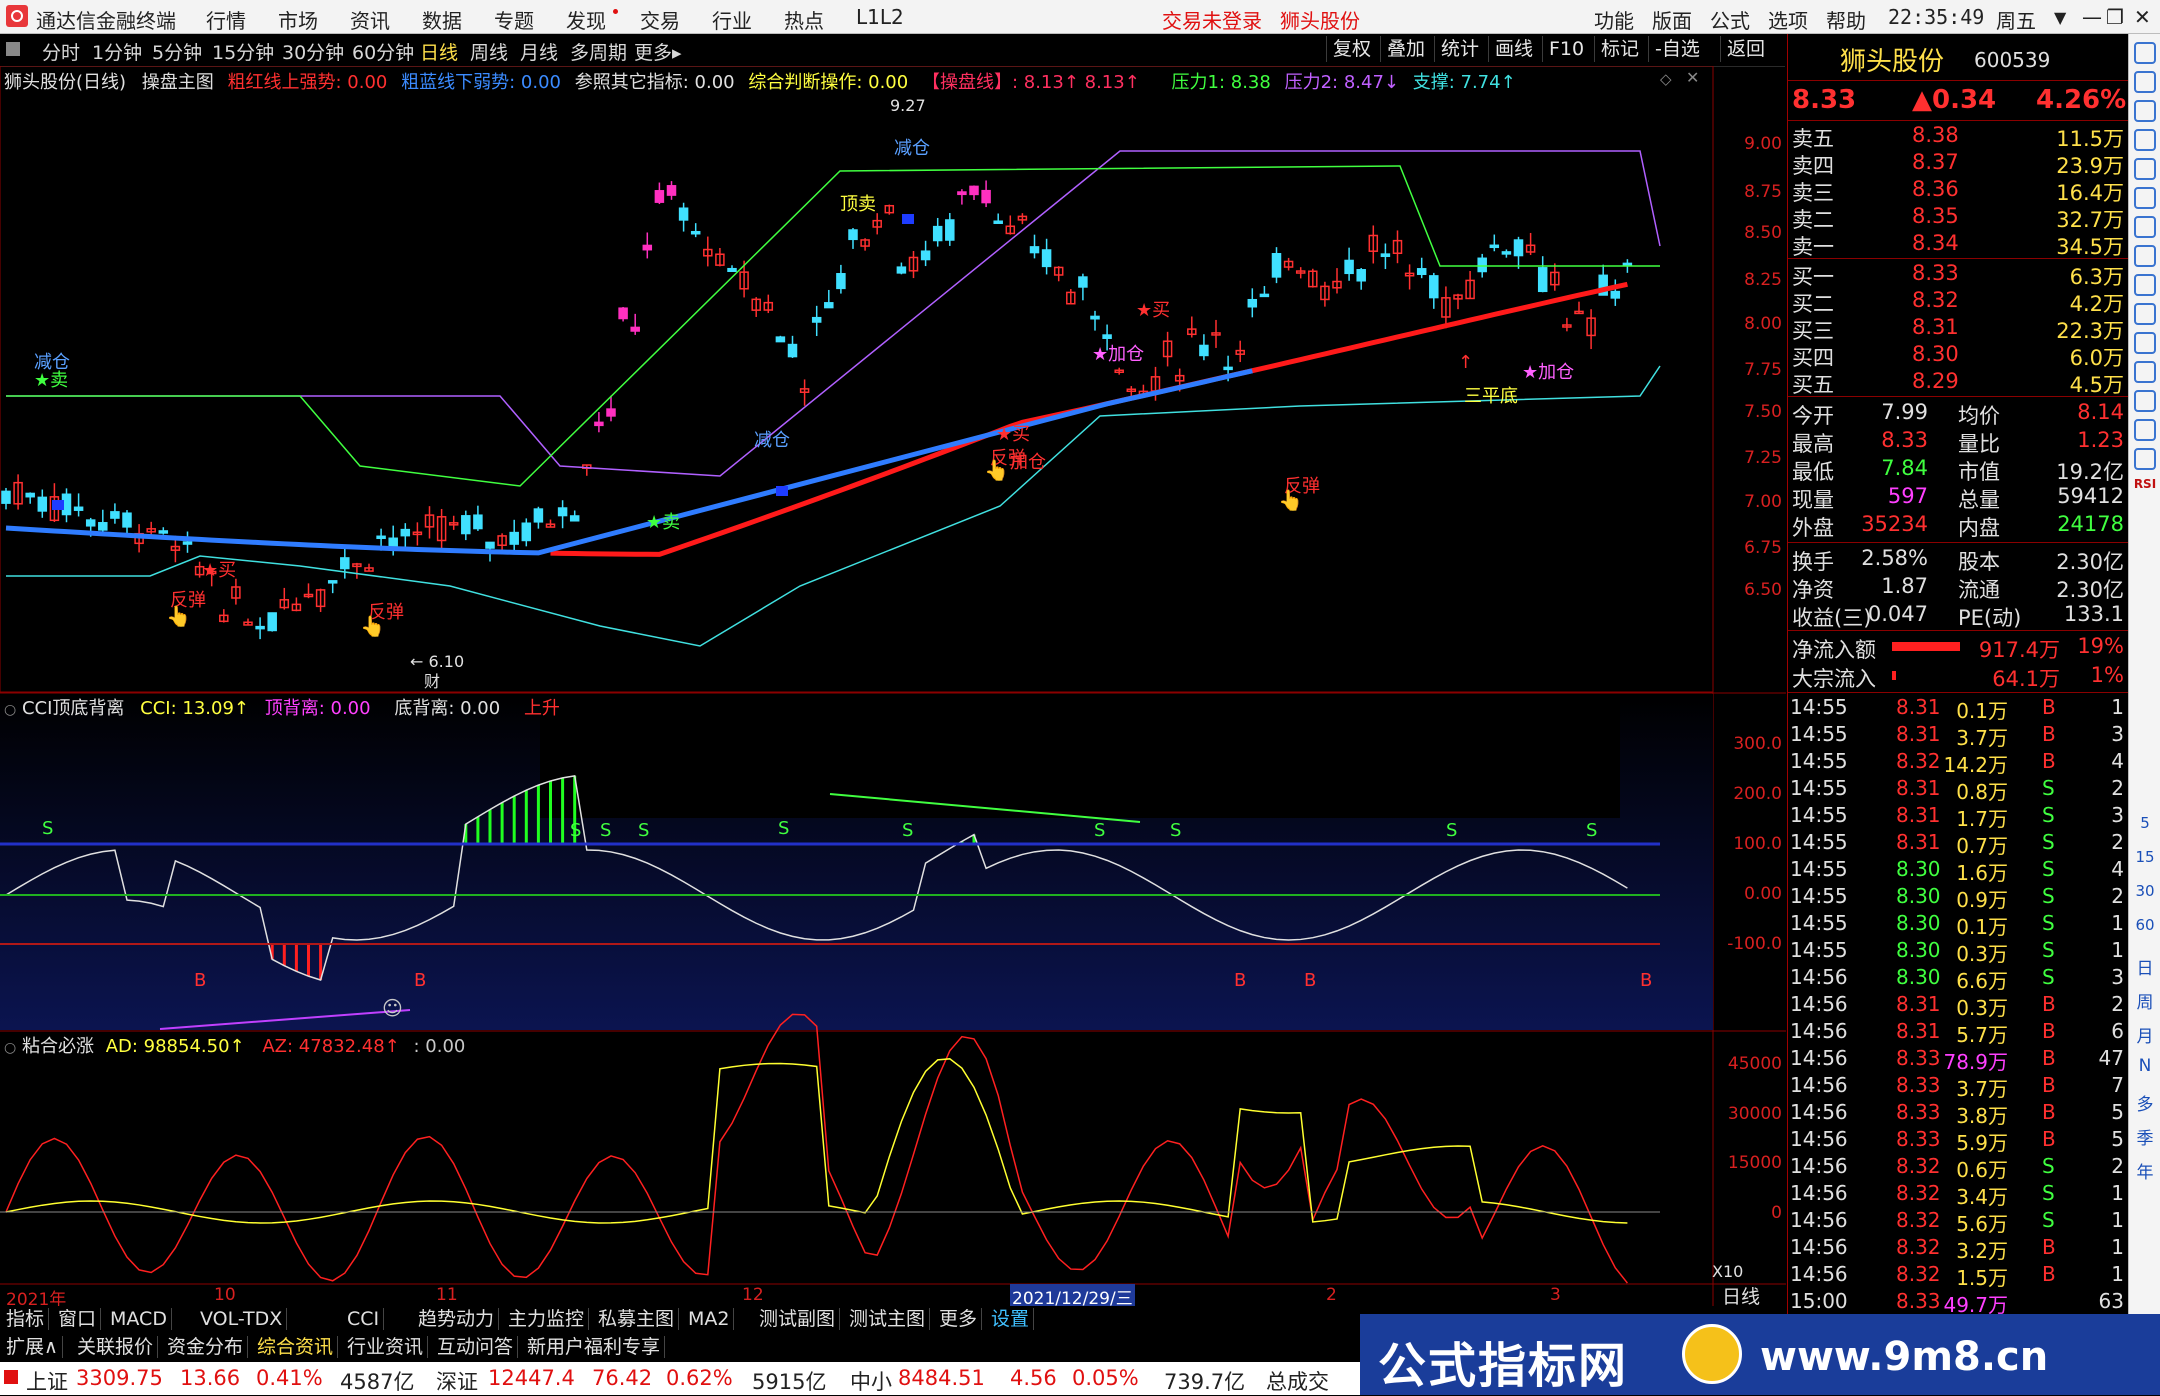 This screenshot has height=1396, width=2160. Describe the element at coordinates (2144, 1136) in the screenshot. I see `period-button-5: 季` at that location.